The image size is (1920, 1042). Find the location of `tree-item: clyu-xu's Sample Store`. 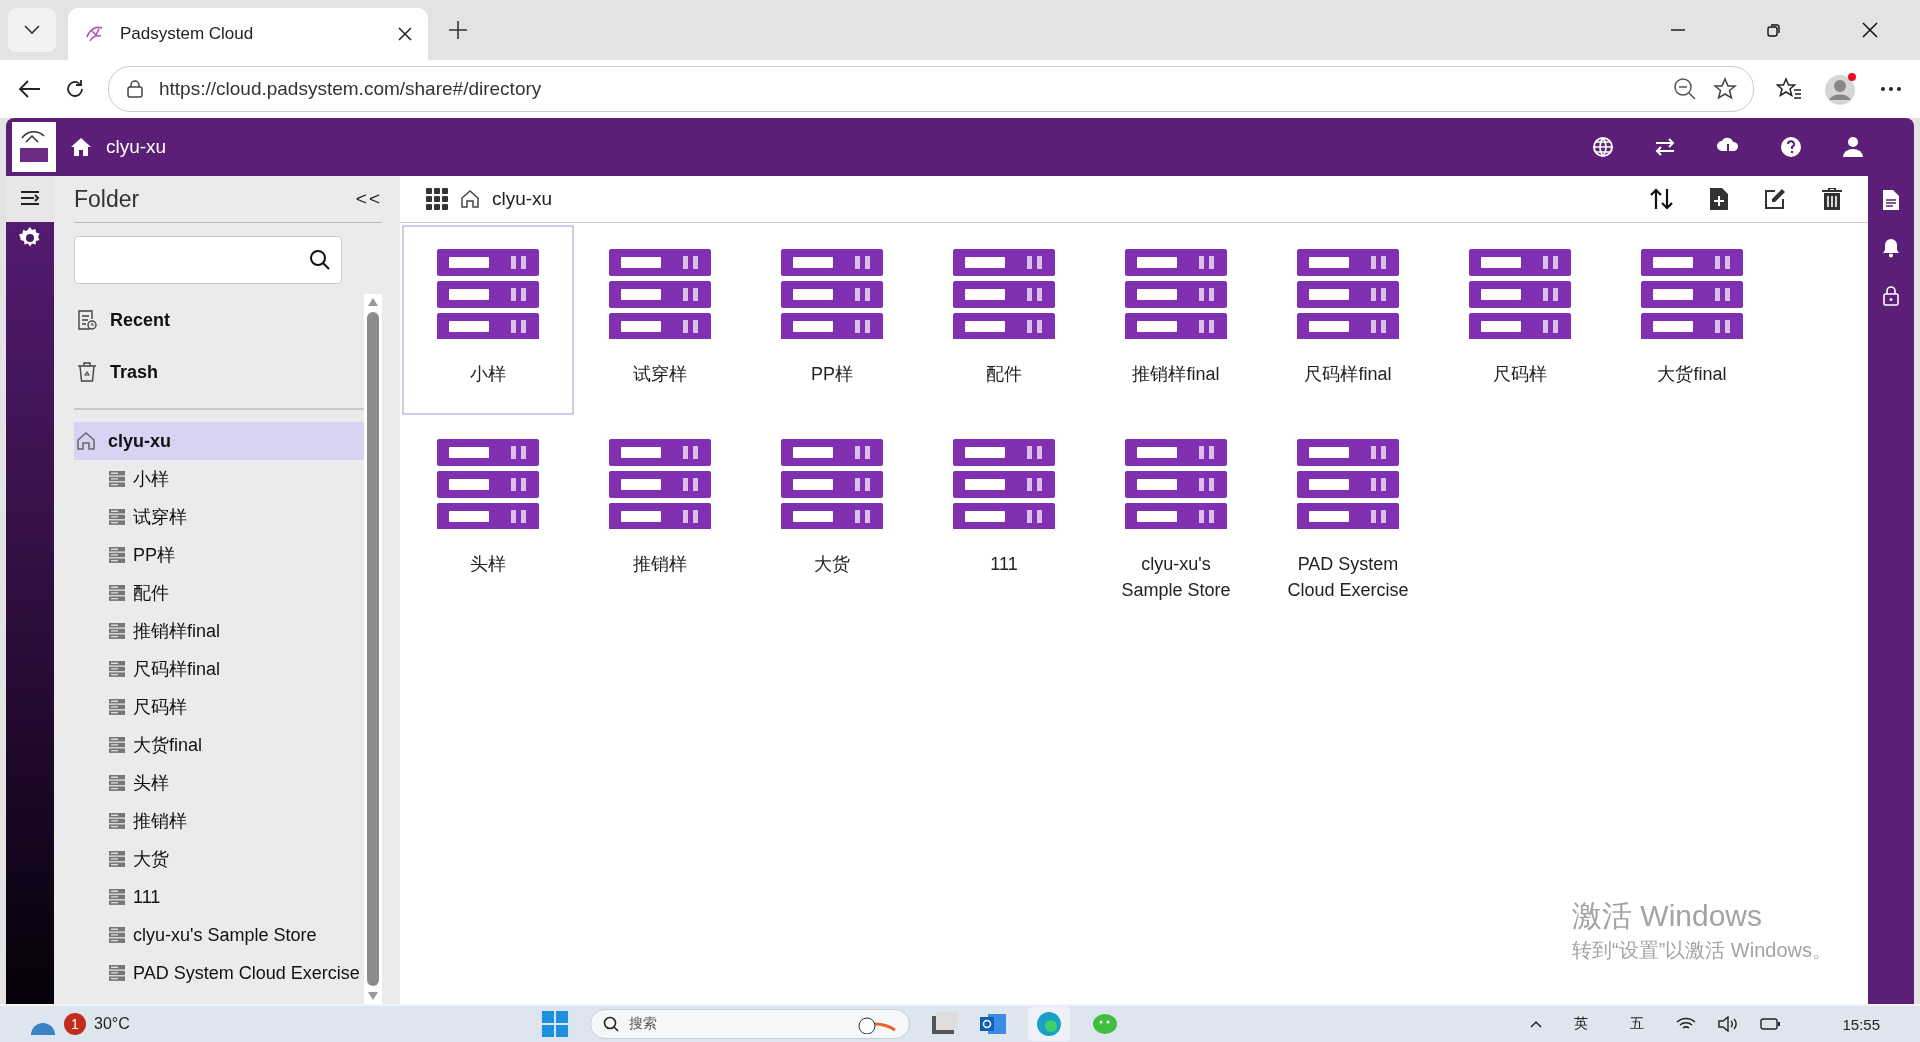

tree-item: clyu-xu's Sample Store is located at coordinates (219, 935).